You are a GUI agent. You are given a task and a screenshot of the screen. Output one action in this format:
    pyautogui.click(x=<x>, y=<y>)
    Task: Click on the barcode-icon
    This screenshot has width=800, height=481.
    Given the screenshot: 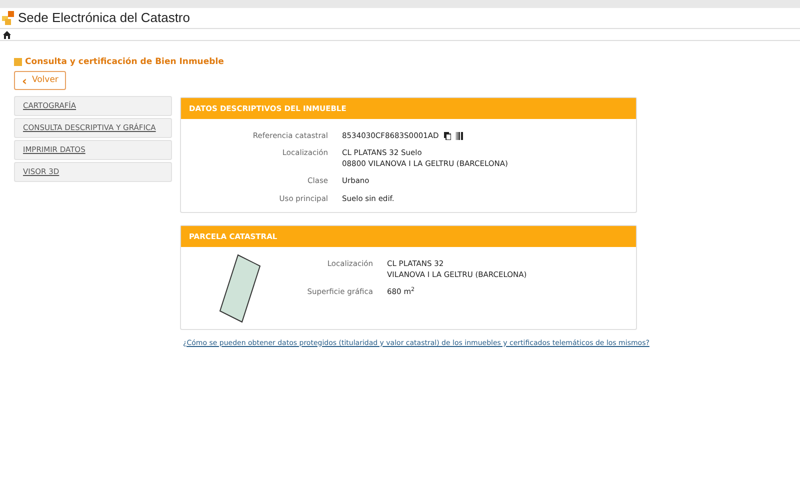 What is the action you would take?
    pyautogui.click(x=459, y=136)
    